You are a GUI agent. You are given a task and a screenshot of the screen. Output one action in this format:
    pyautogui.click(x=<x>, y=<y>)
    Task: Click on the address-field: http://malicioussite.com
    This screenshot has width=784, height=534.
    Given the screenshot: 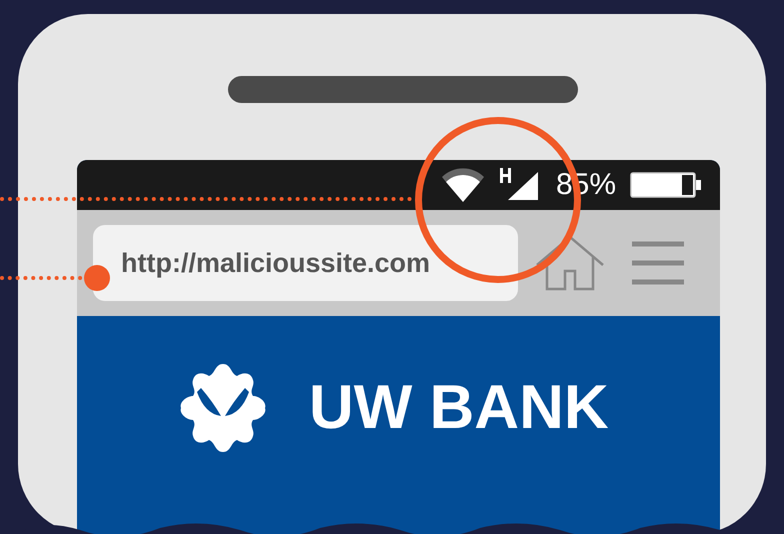 What is the action you would take?
    pyautogui.click(x=305, y=263)
    